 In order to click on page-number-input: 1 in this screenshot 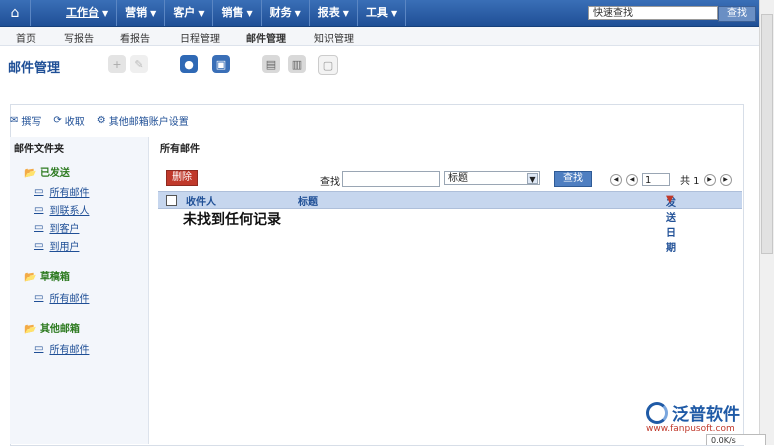, I will do `click(656, 179)`.